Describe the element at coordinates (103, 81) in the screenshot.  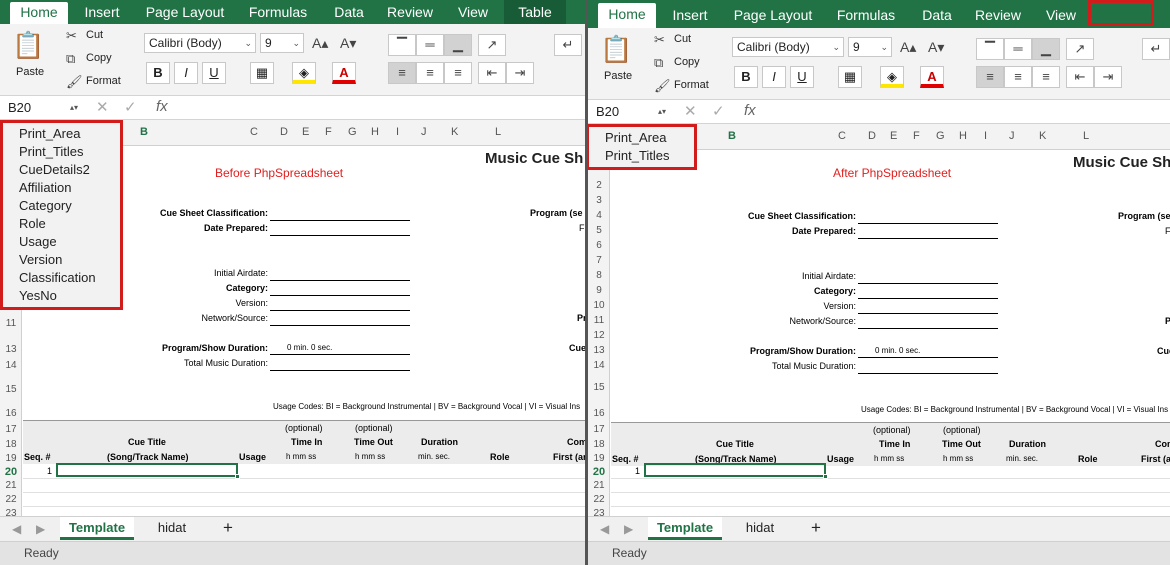
I see `format-label: Format` at that location.